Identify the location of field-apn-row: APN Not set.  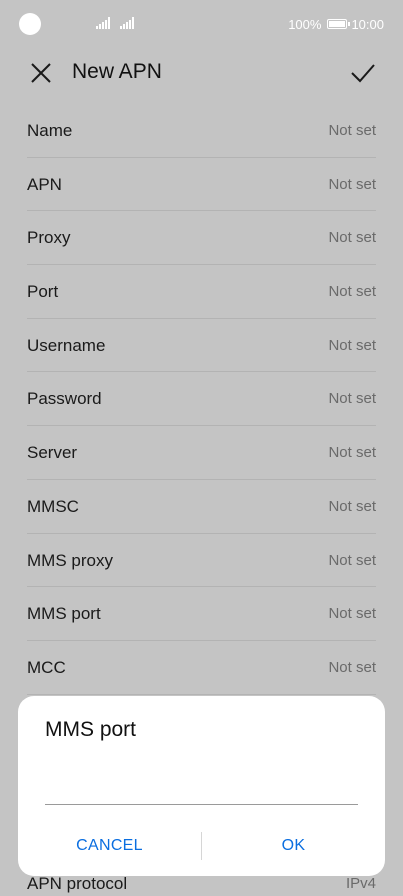
(201, 185).